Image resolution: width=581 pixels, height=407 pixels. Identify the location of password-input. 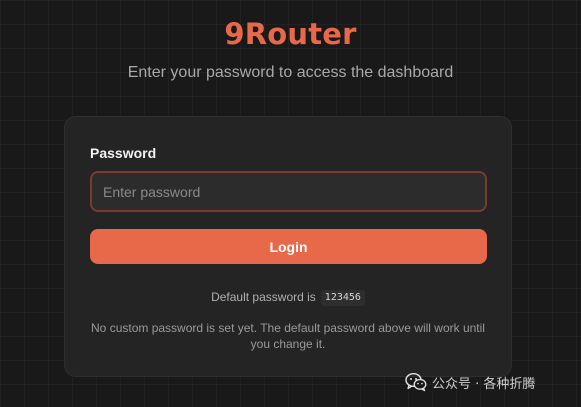
(288, 191).